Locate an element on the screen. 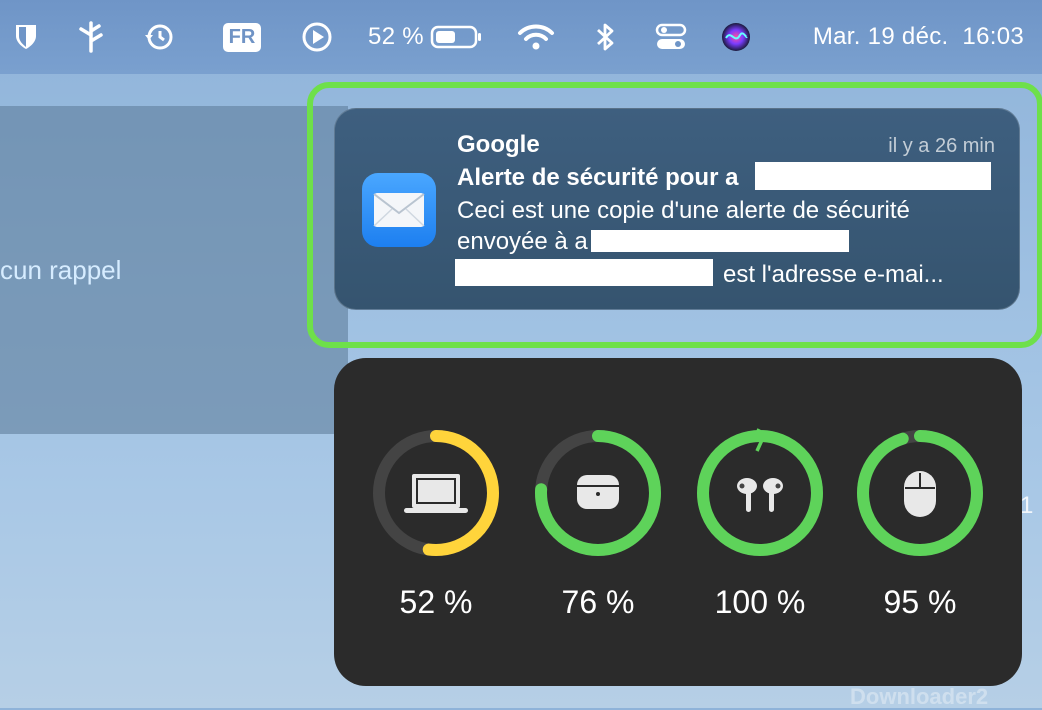 This screenshot has width=1042, height=710. mail-icon is located at coordinates (399, 210).